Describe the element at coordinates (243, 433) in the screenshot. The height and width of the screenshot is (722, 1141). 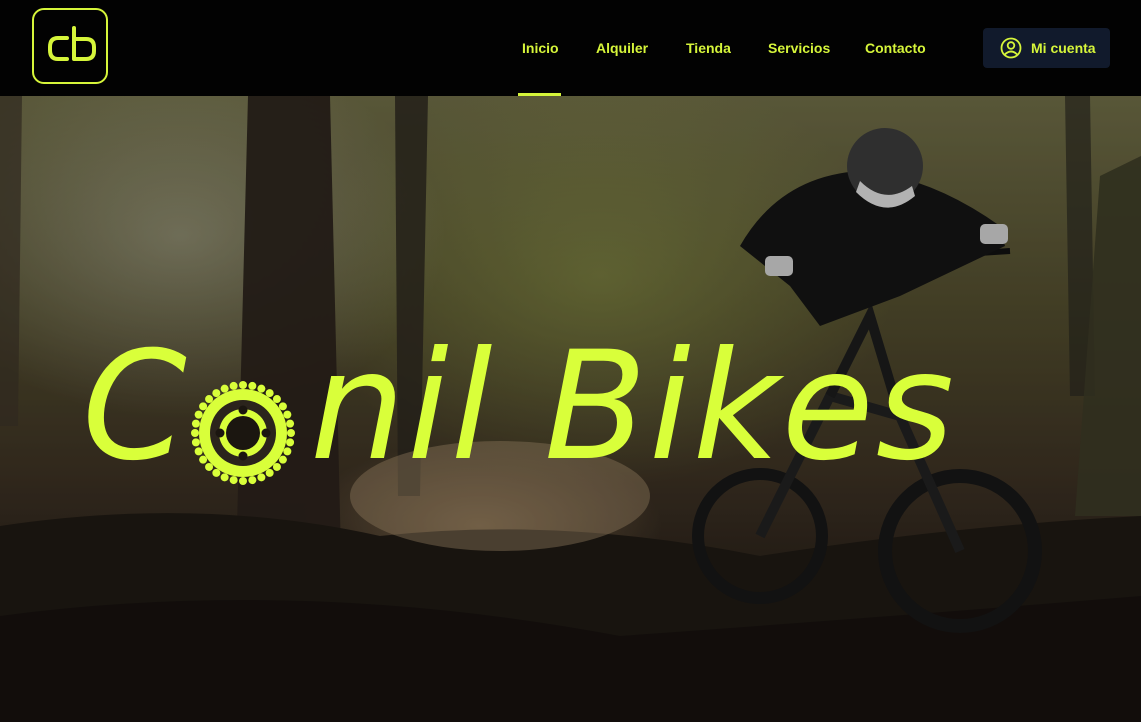
I see `chainring-icon` at that location.